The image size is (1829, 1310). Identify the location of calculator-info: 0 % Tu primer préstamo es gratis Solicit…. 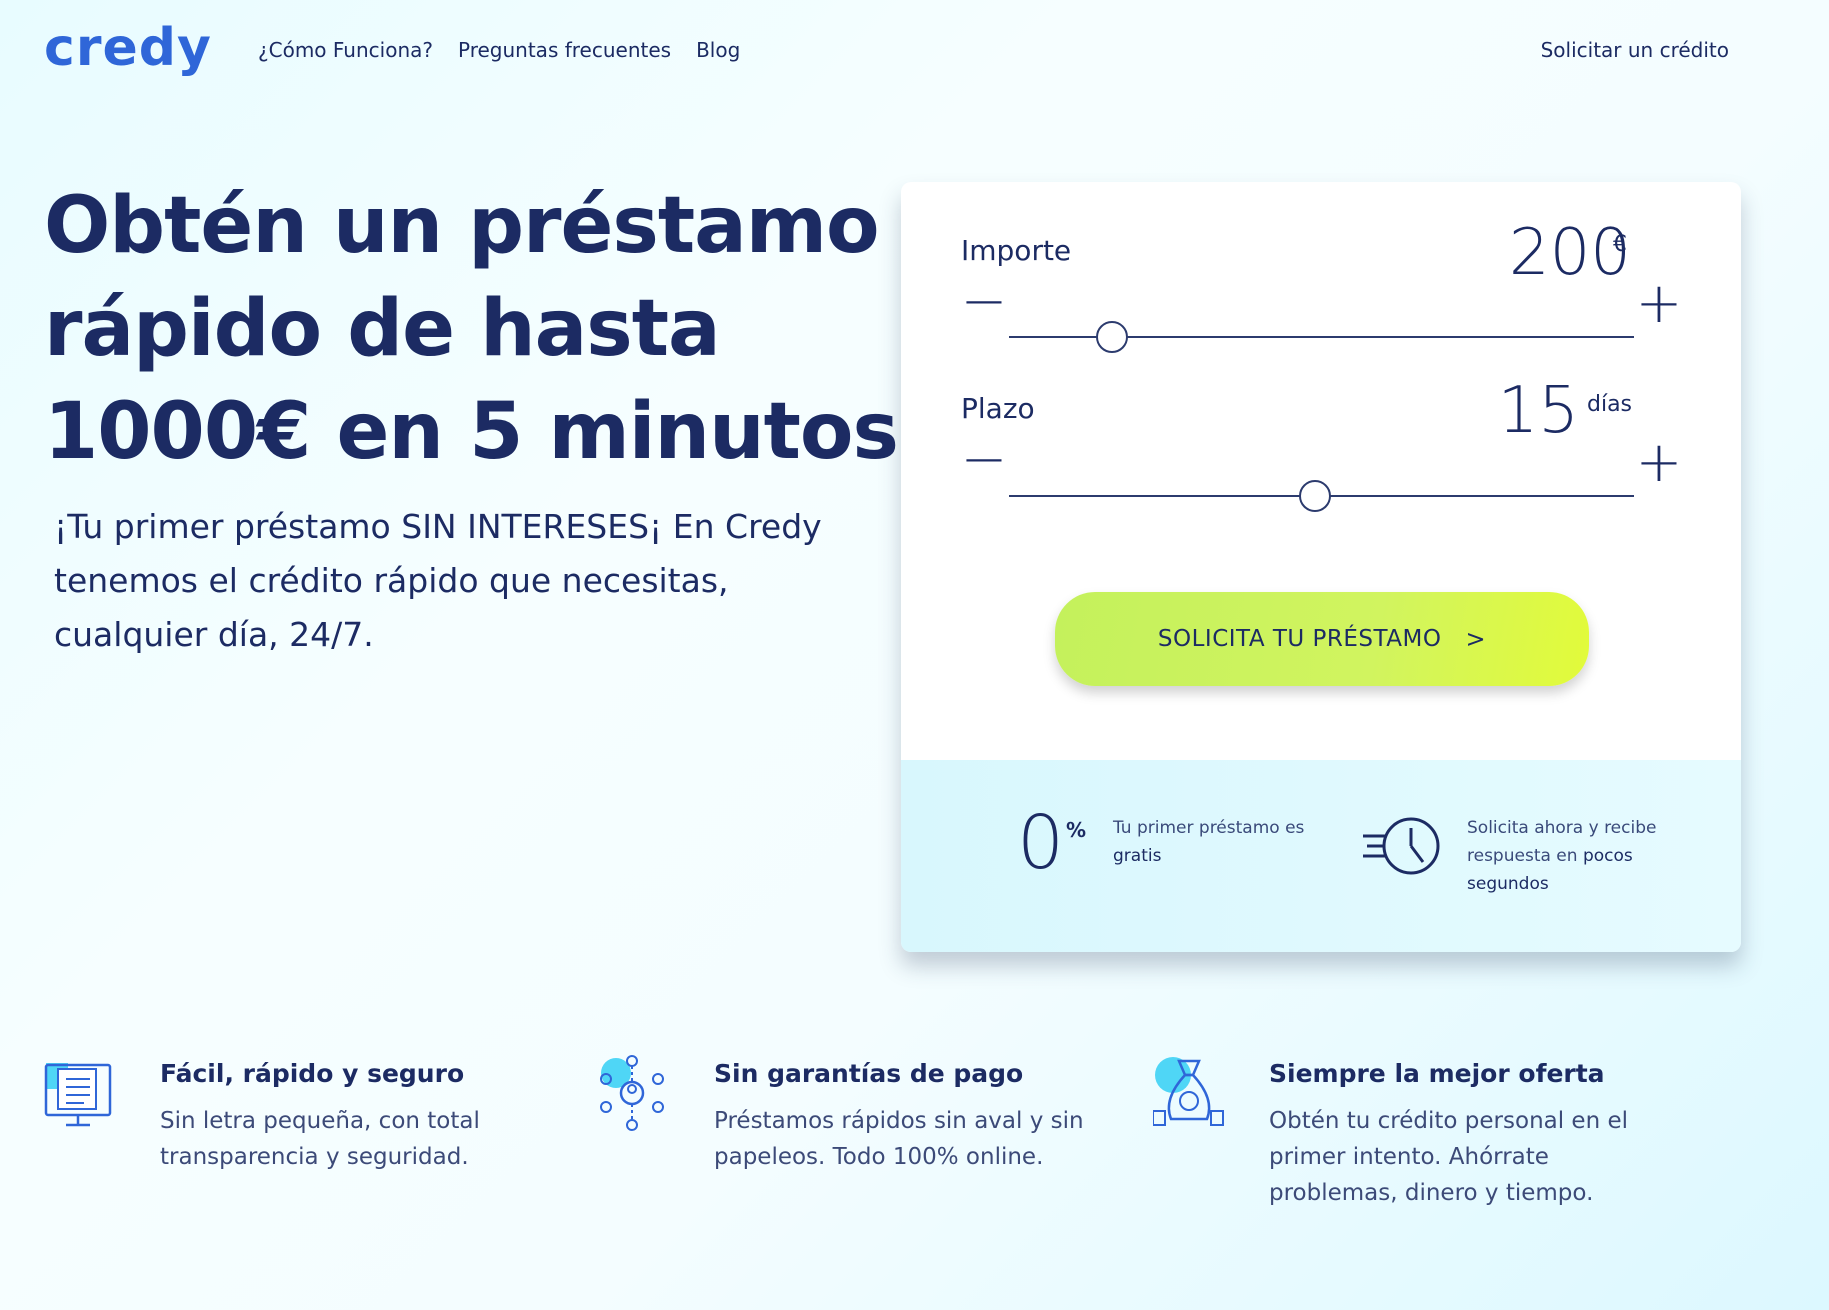
(1321, 856).